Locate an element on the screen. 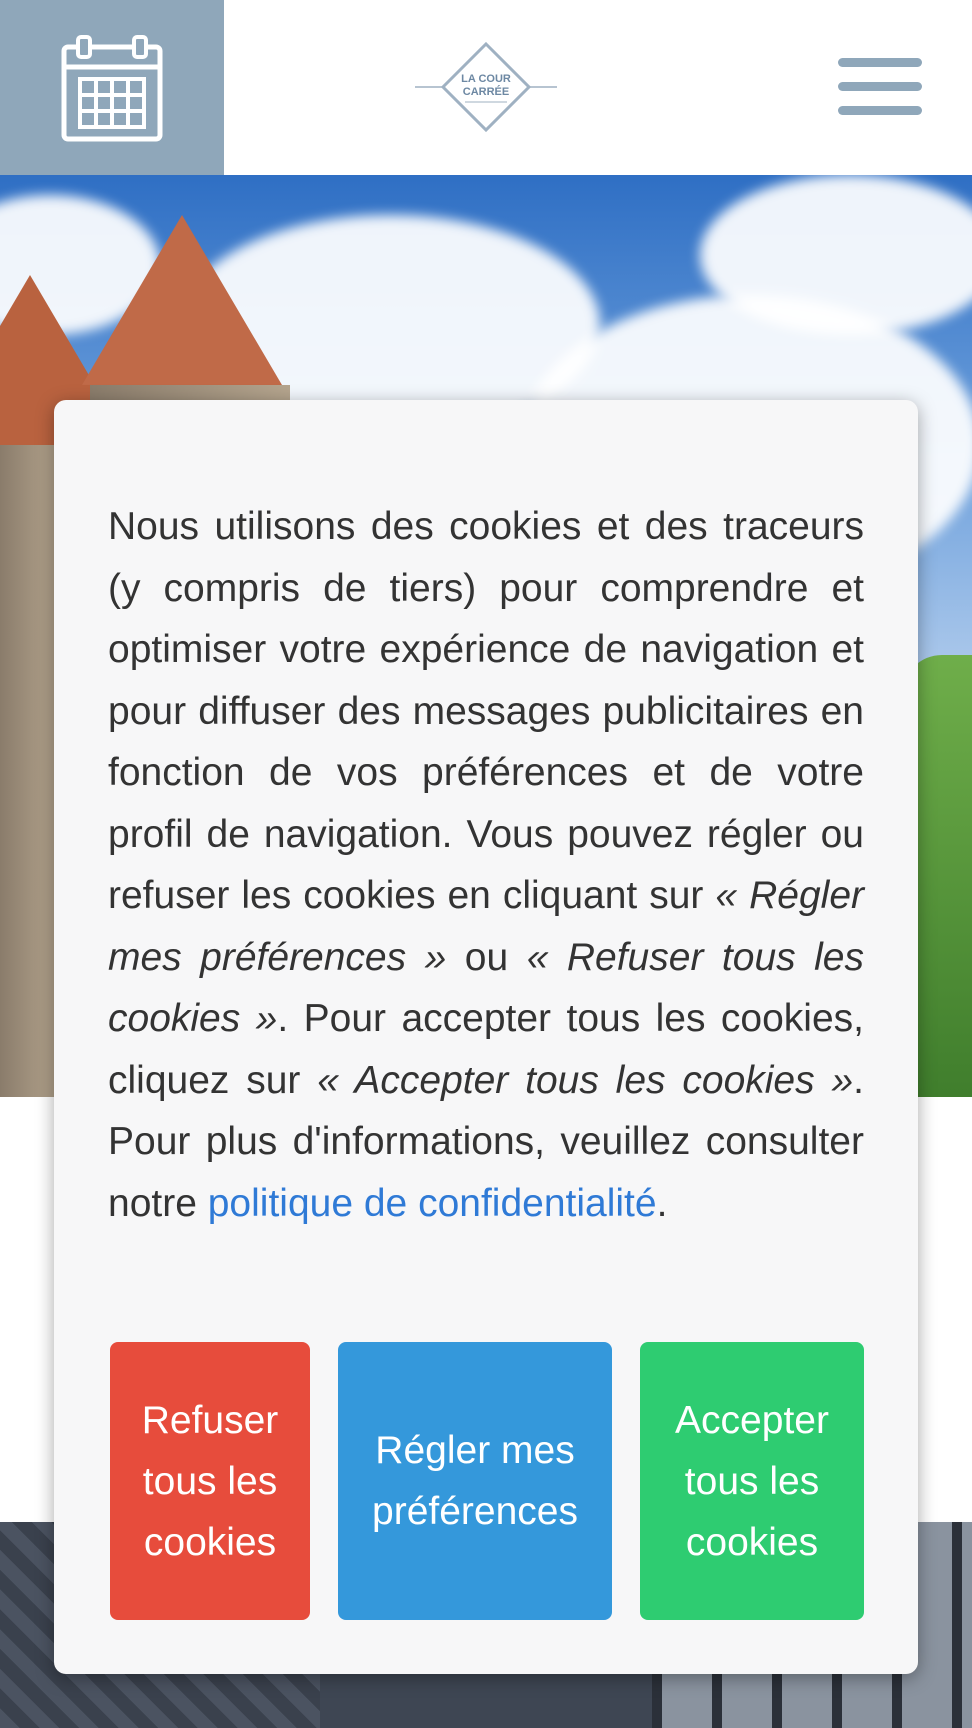  calendar-icon is located at coordinates (112, 87).